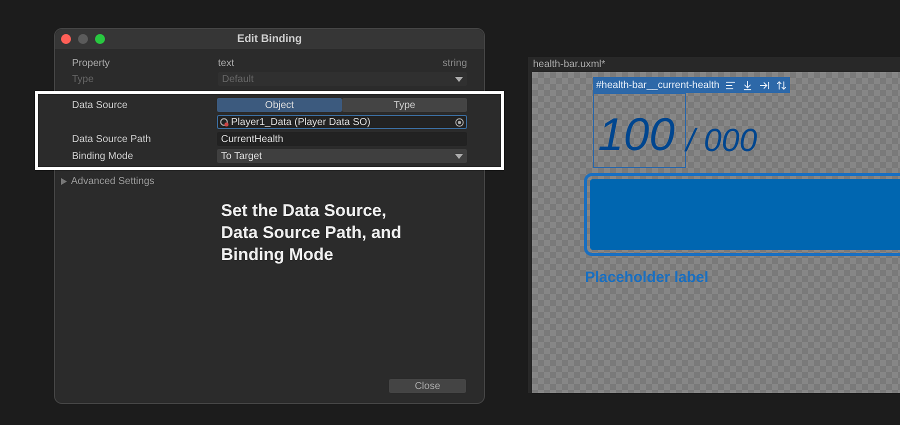 This screenshot has width=900, height=425. Describe the element at coordinates (782, 85) in the screenshot. I see `stretch-vertical-icon` at that location.